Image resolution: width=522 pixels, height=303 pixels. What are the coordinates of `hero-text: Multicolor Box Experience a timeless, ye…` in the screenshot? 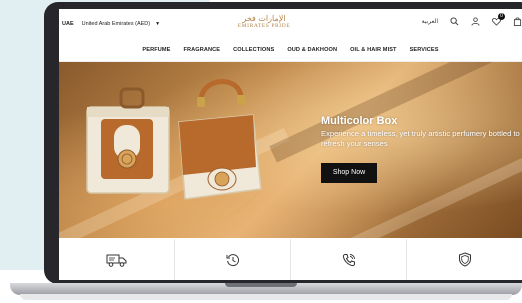 It's located at (421, 132).